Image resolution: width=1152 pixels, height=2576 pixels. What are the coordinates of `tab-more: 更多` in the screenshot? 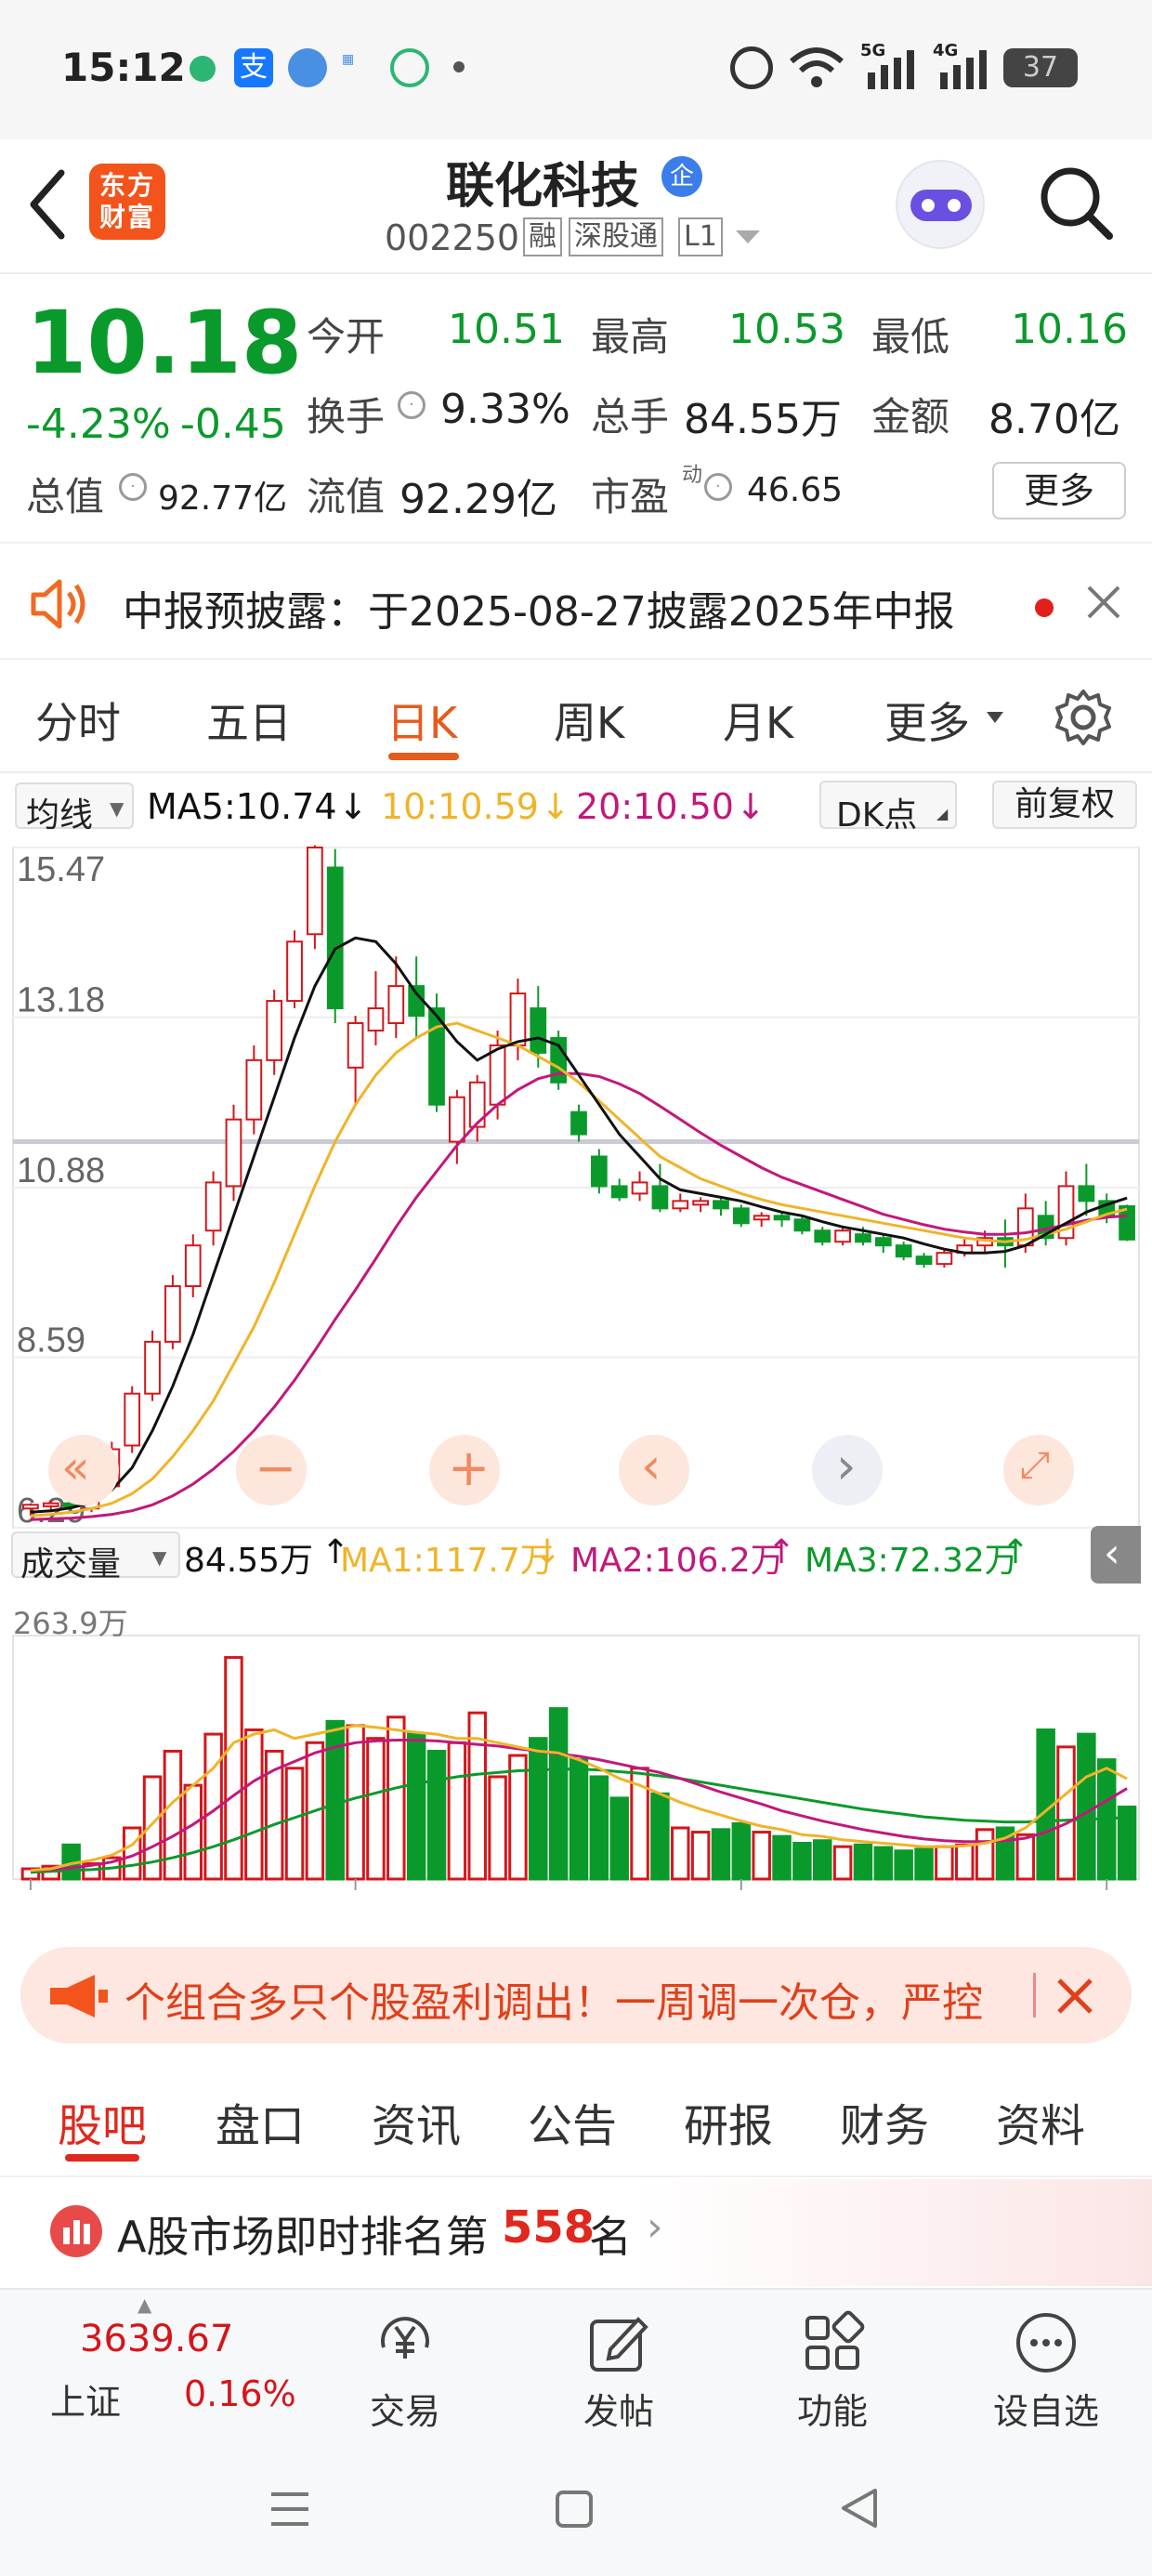 It's located at (927, 720).